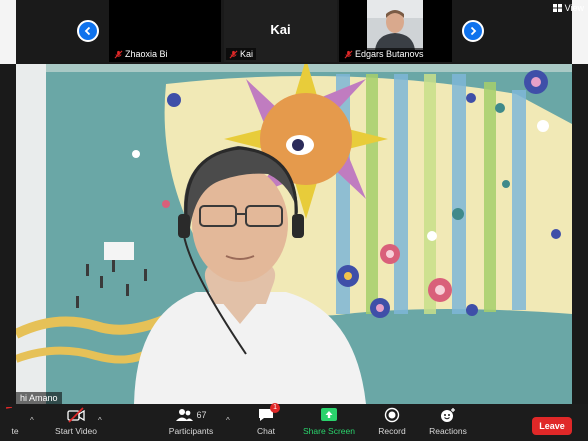  I want to click on next-page-button, so click(473, 31).